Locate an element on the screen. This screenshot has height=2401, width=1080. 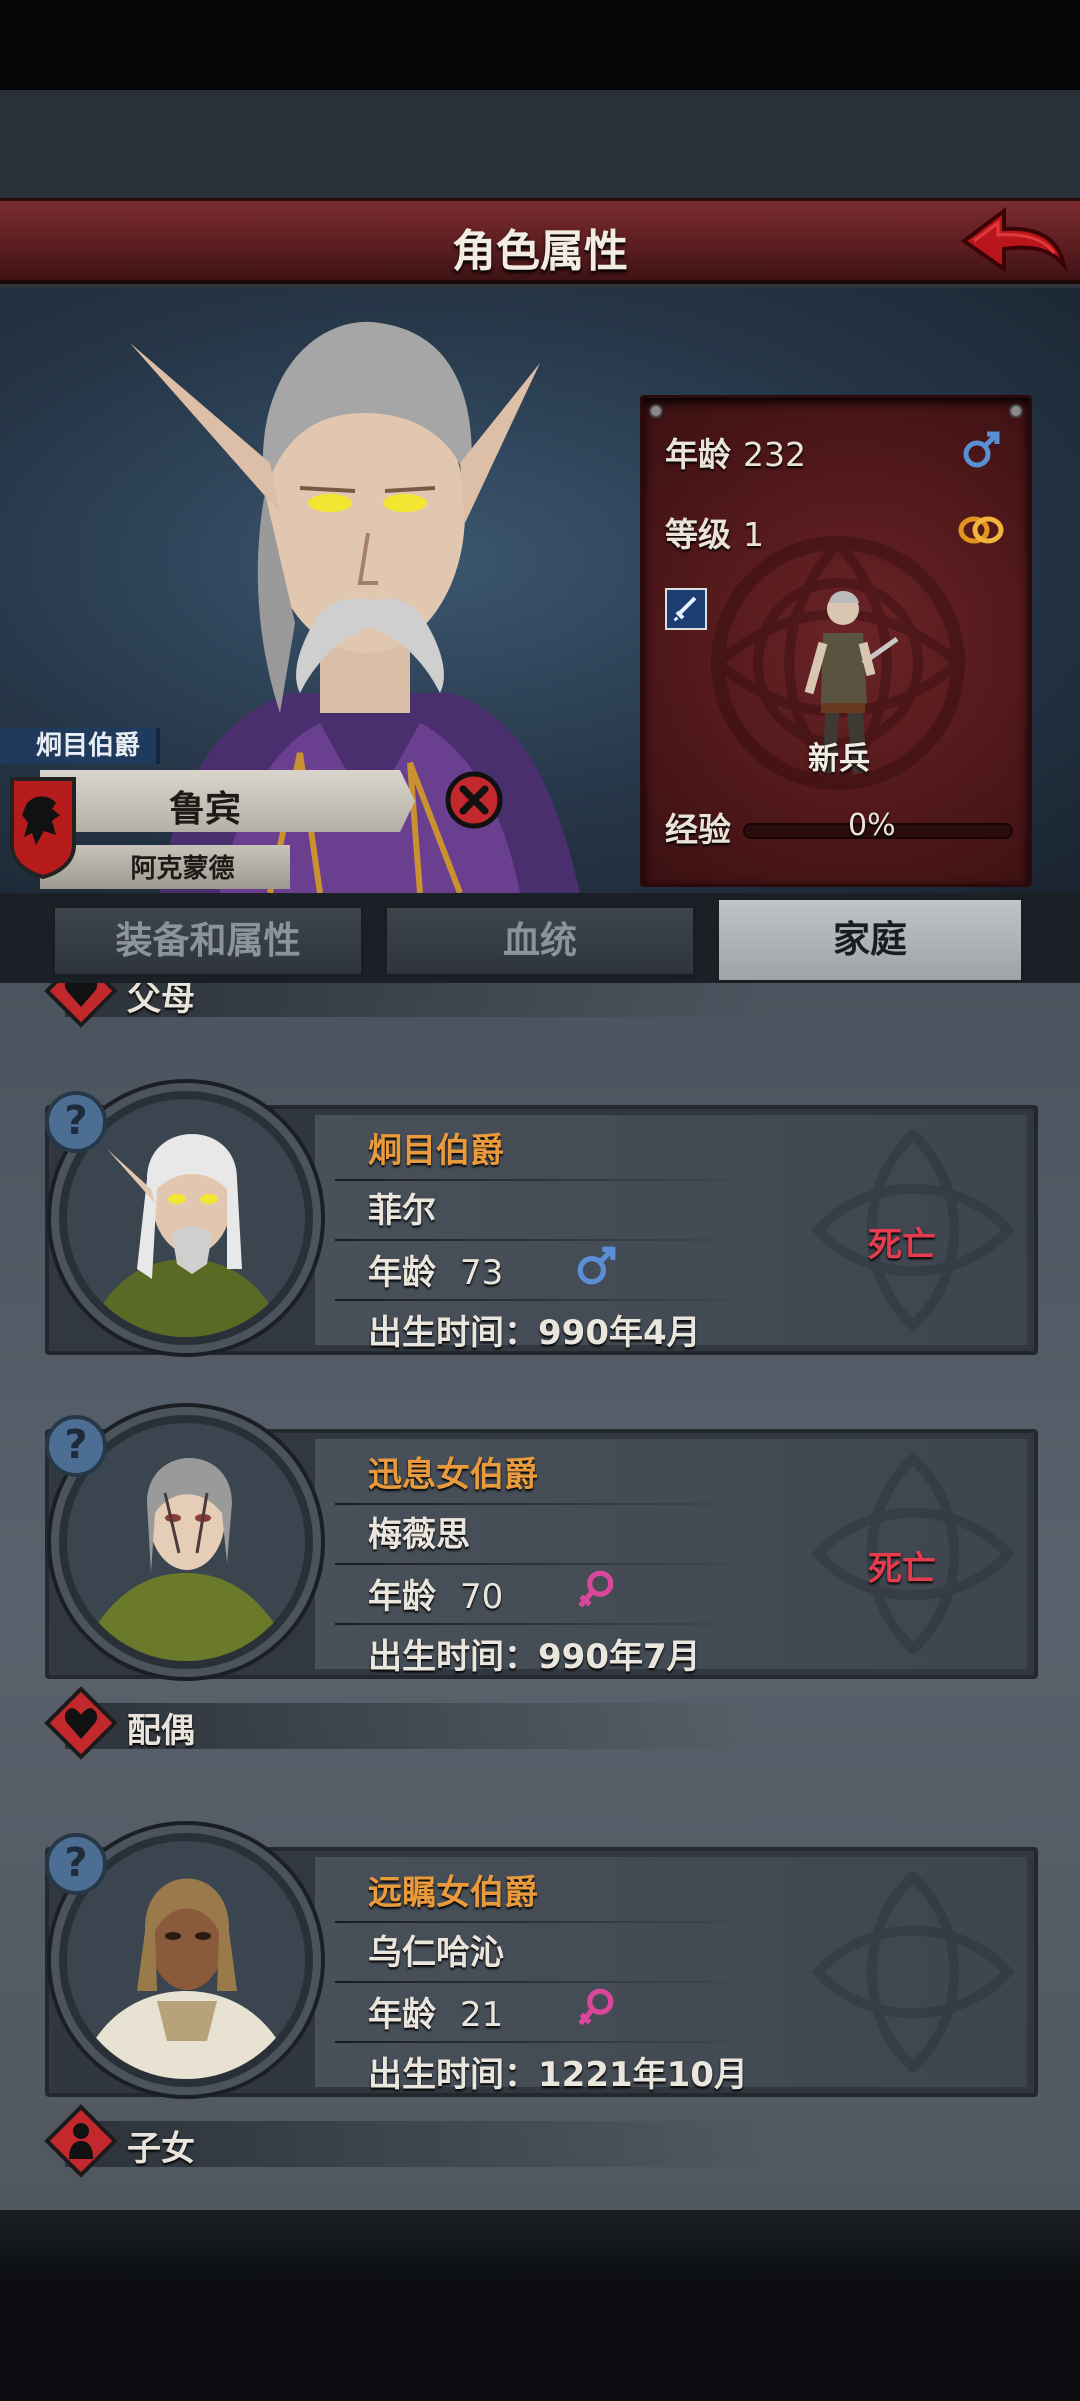
page-title: 角色属性 is located at coordinates (540, 251).